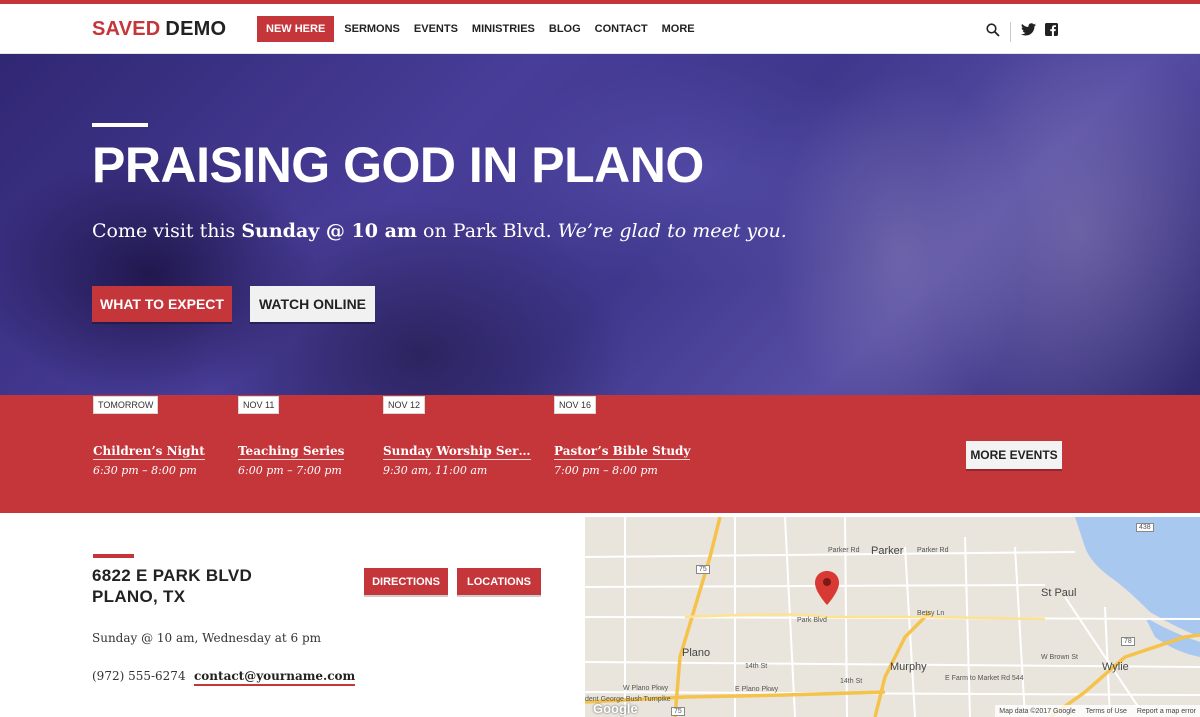  I want to click on map-route-78: 78, so click(1128, 641).